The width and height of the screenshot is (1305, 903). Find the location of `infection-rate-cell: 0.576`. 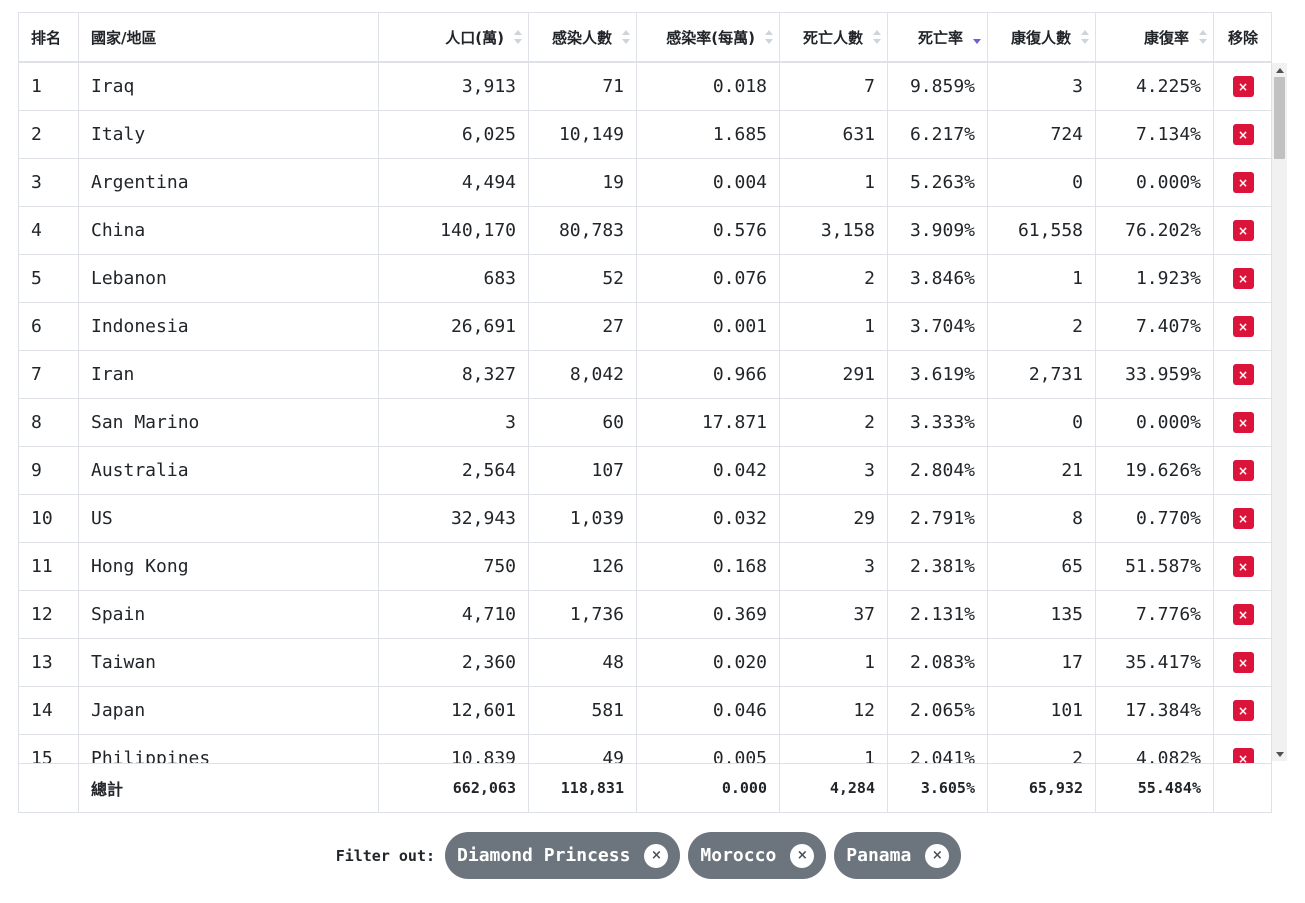

infection-rate-cell: 0.576 is located at coordinates (708, 230).